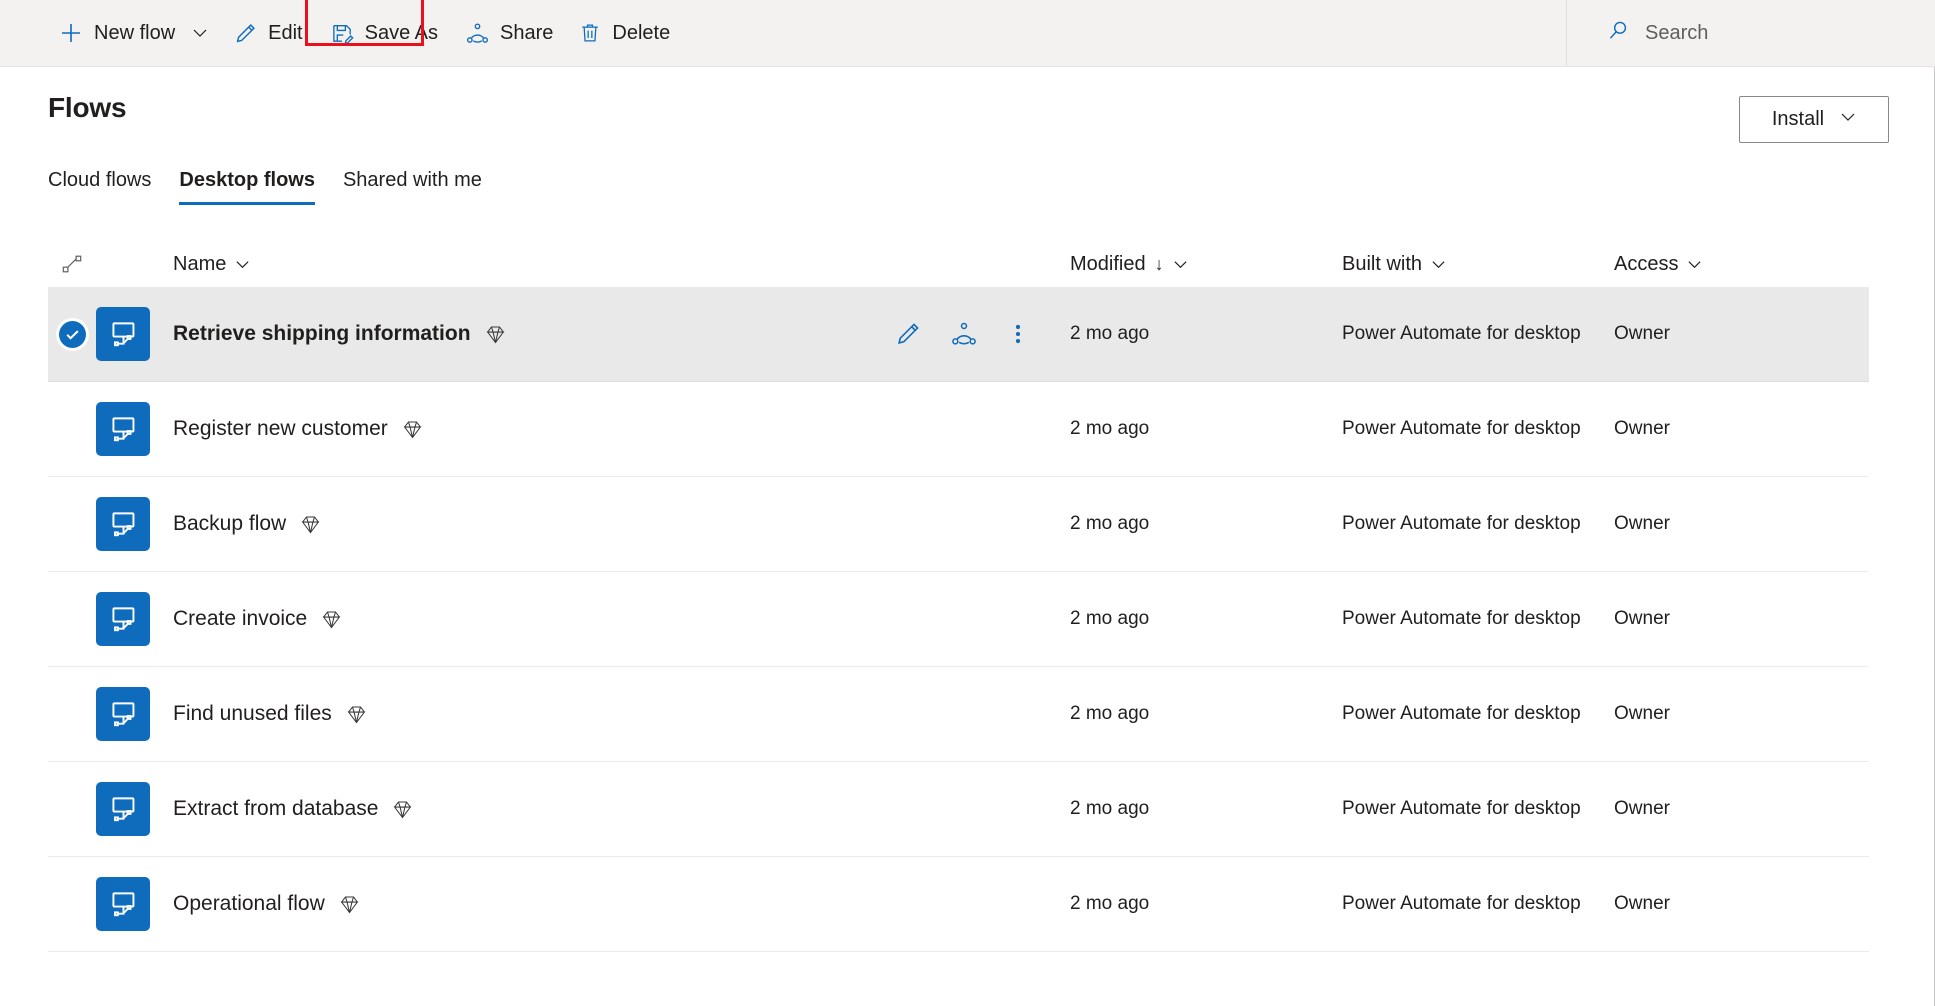  I want to click on row-actions-cell, so click(982, 334).